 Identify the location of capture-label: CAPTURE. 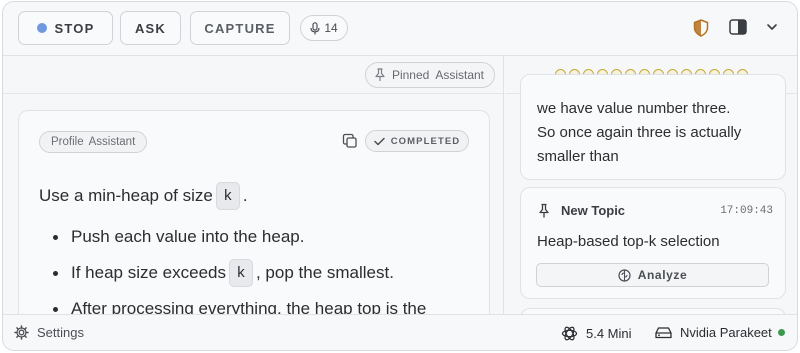
(240, 28).